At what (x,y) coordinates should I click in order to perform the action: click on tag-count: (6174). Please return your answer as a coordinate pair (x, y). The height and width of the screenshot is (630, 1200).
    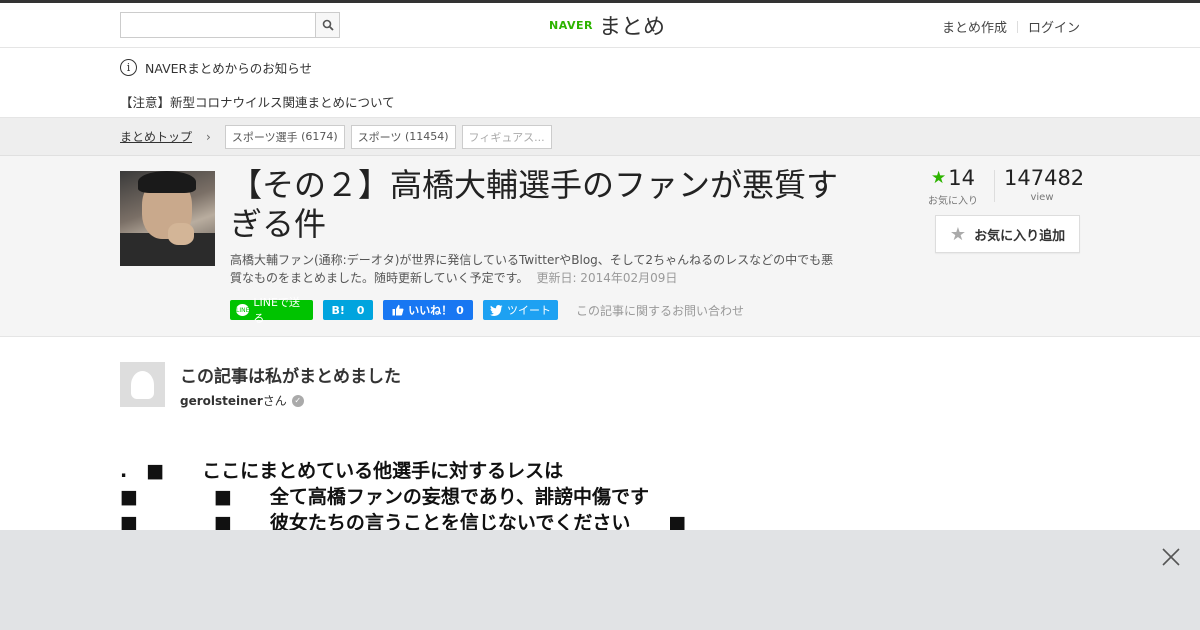
    Looking at the image, I should click on (319, 136).